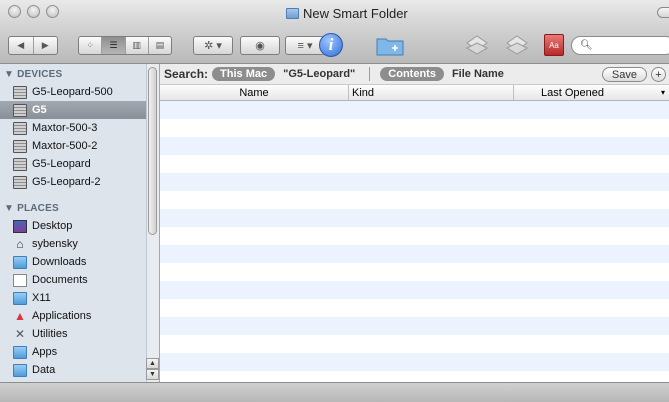 Image resolution: width=669 pixels, height=402 pixels. What do you see at coordinates (370, 74) in the screenshot?
I see `scope-divider` at bounding box center [370, 74].